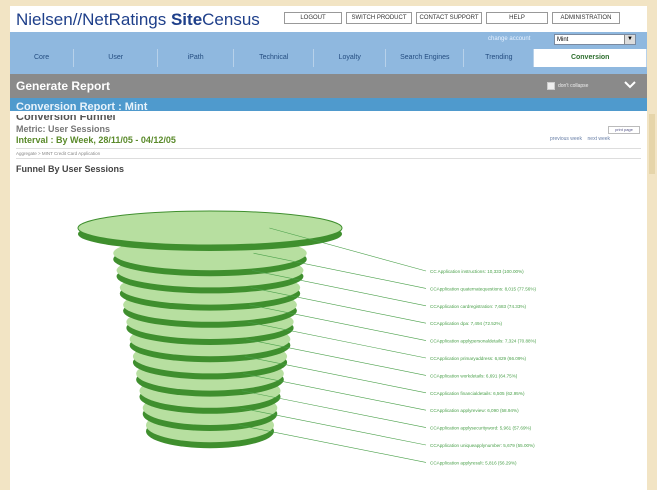 This screenshot has width=657, height=490. What do you see at coordinates (328, 104) in the screenshot?
I see `report-header-bar: Conversion Report : Mint` at bounding box center [328, 104].